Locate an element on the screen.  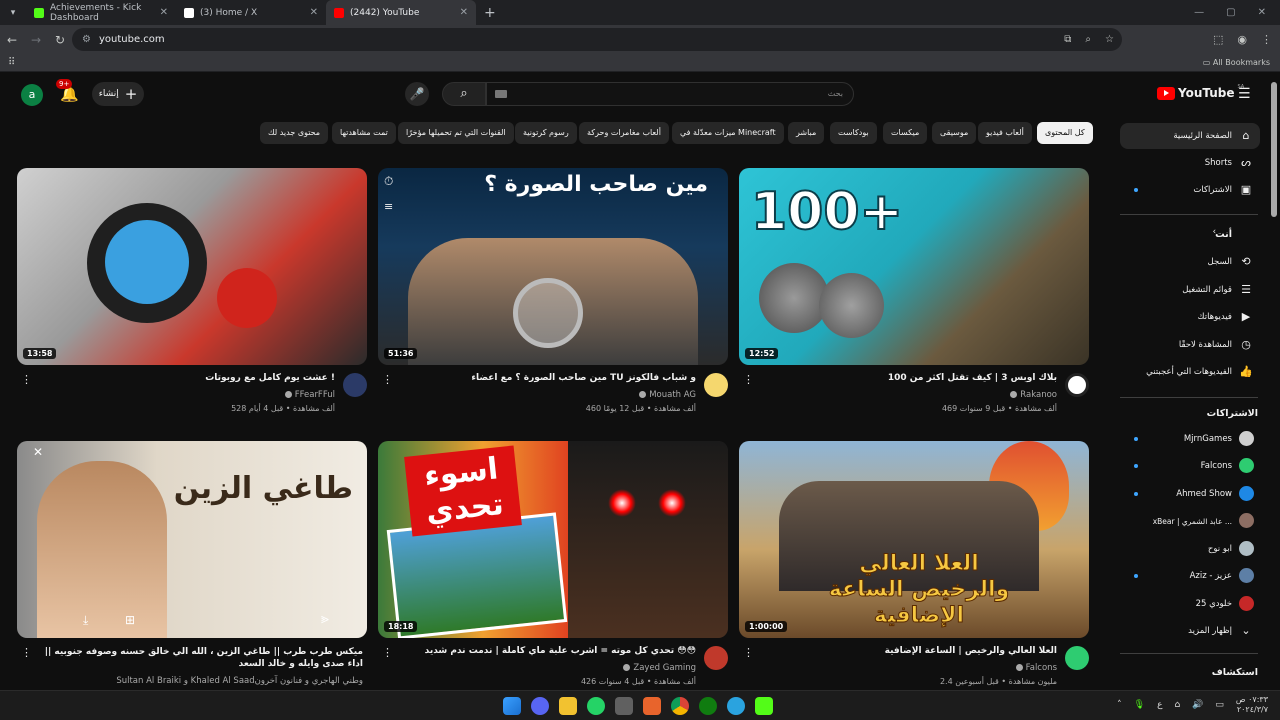
network-icon: ⌂ is located at coordinates (1177, 705).